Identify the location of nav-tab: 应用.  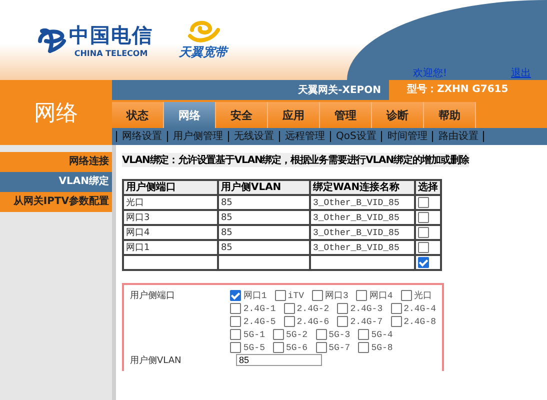
(294, 115).